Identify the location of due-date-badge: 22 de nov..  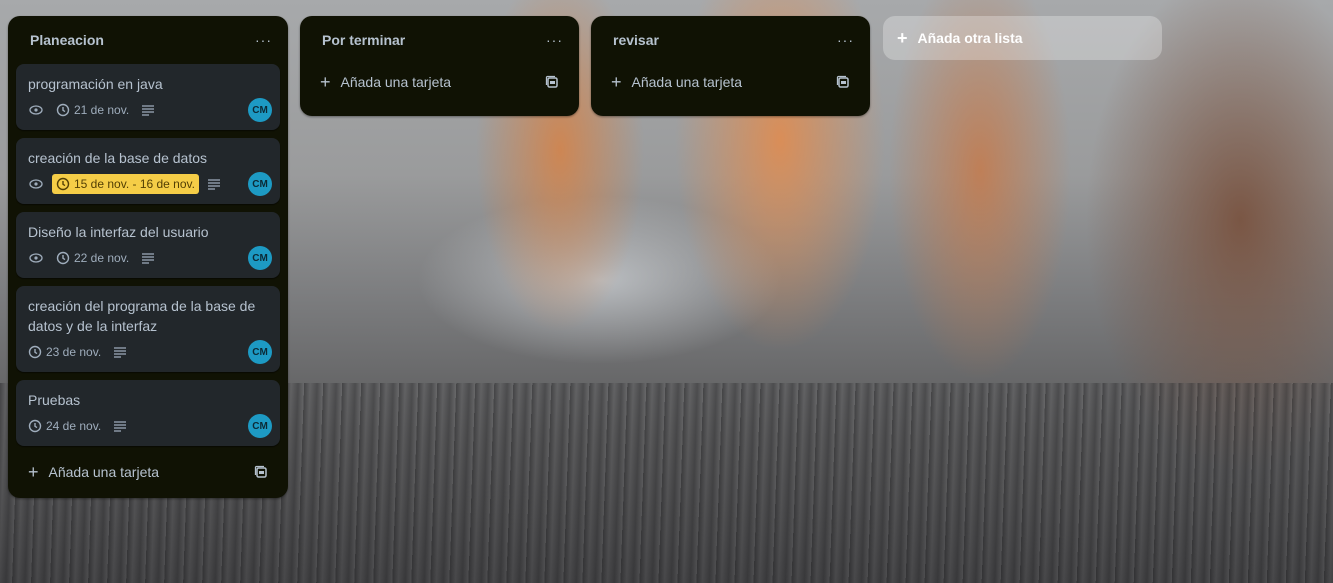
(92, 258).